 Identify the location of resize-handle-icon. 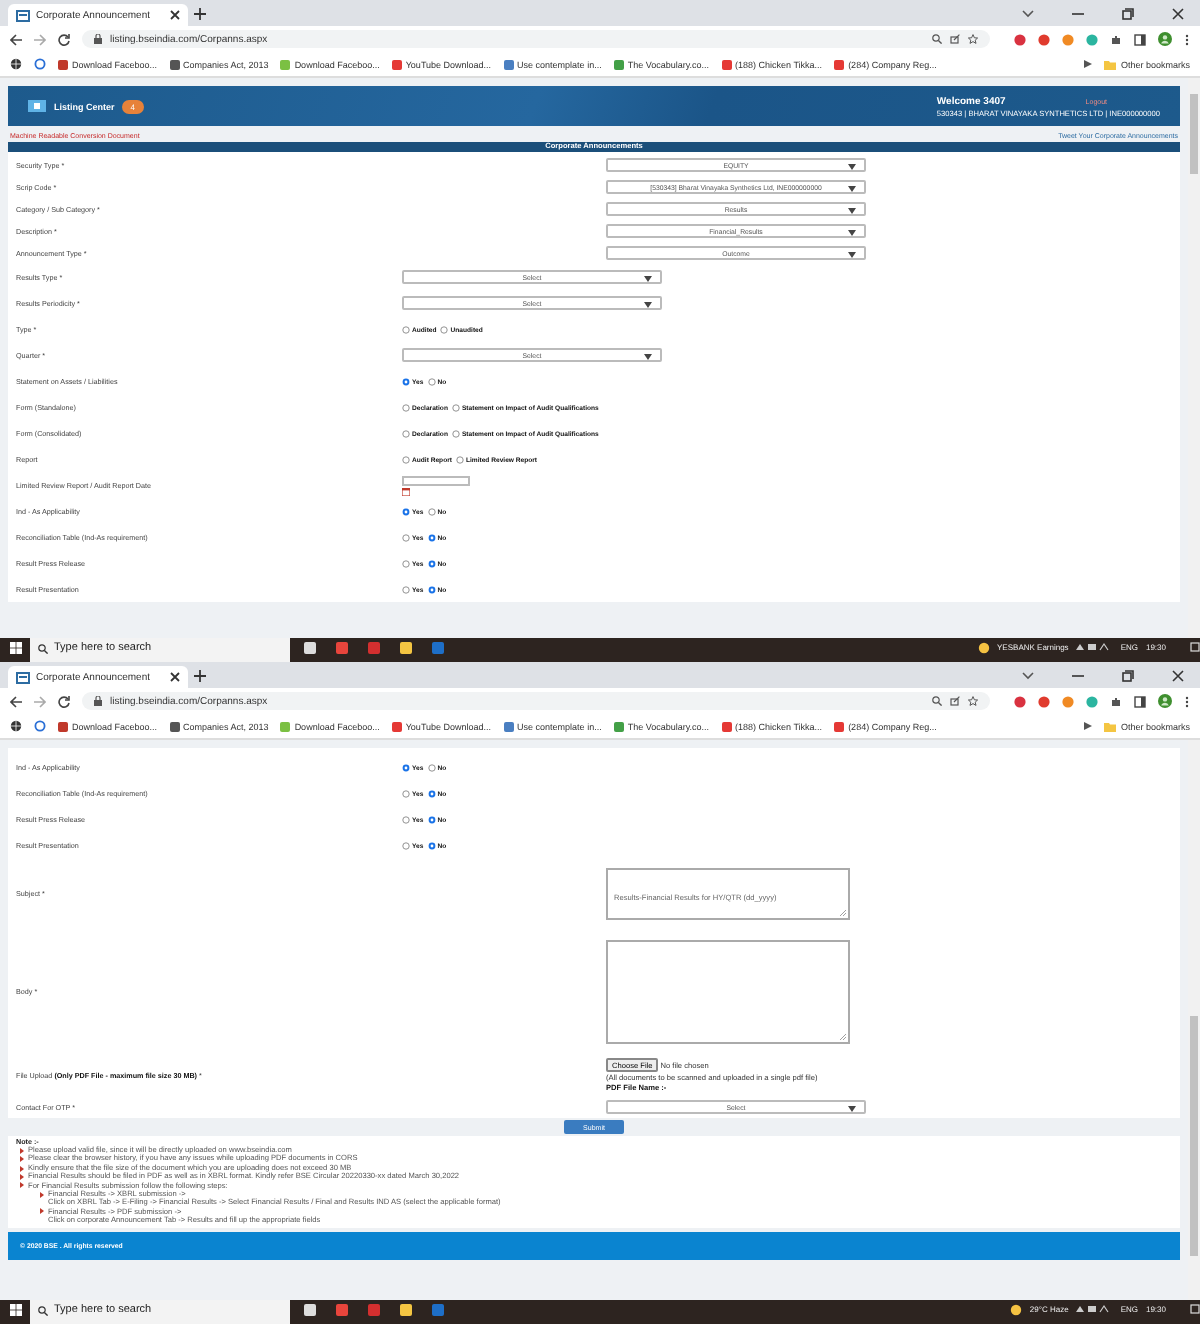
(843, 1037).